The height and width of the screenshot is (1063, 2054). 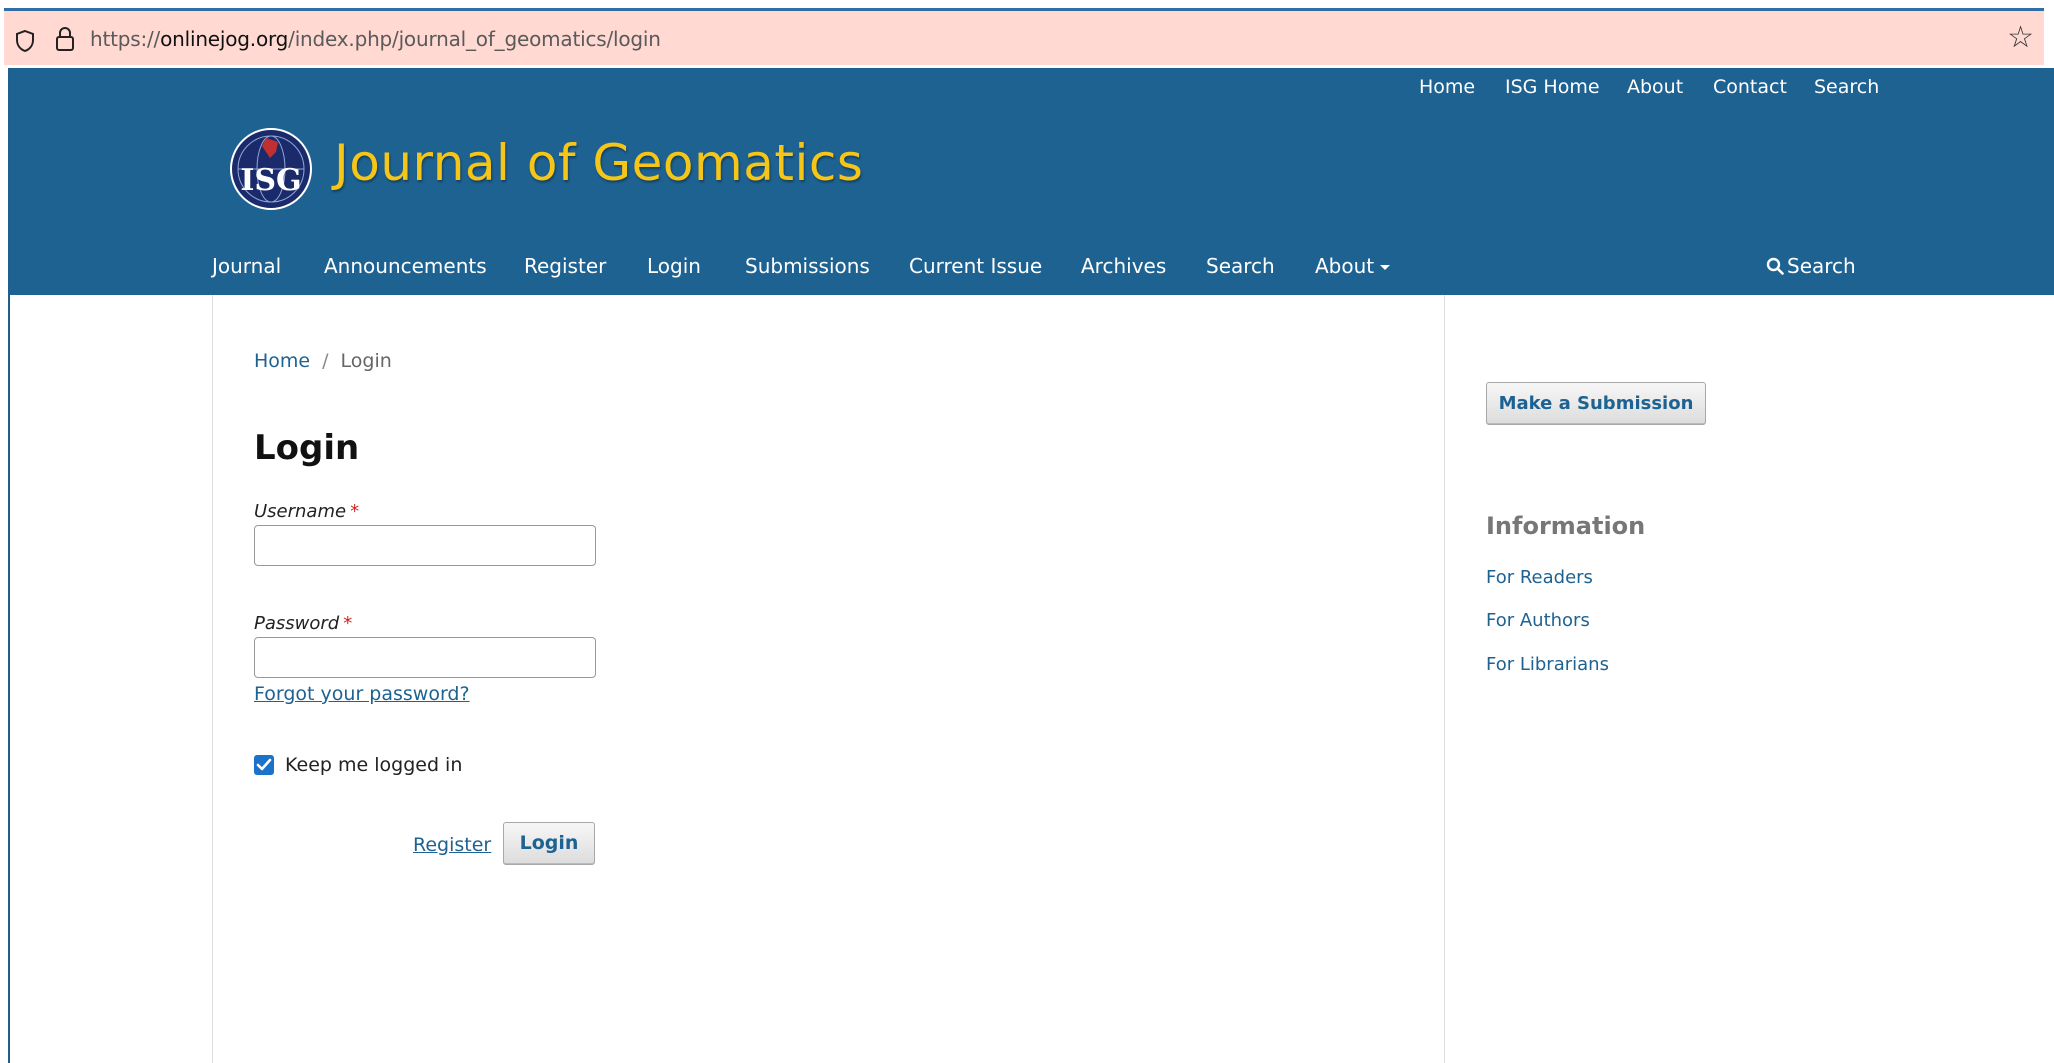 I want to click on password-input, so click(x=425, y=657).